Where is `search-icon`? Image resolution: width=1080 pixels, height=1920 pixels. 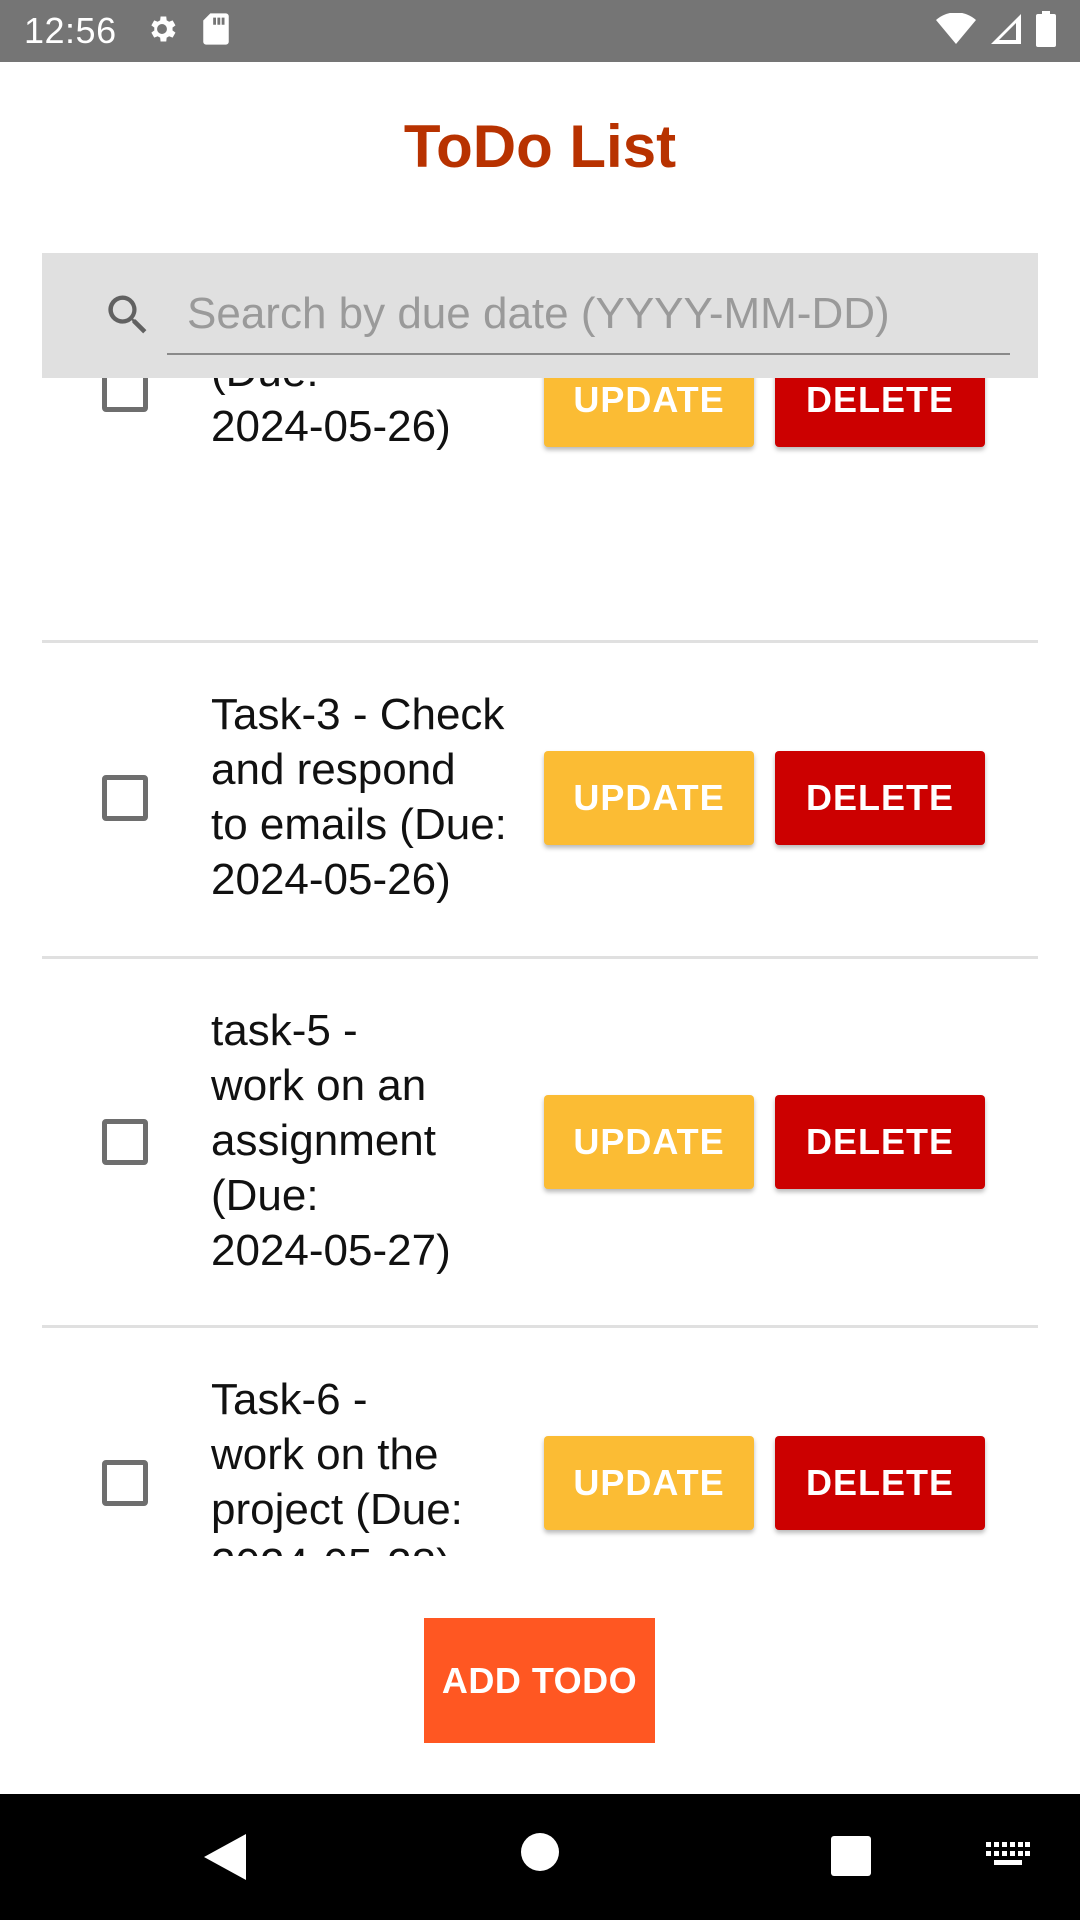
search-icon is located at coordinates (128, 317).